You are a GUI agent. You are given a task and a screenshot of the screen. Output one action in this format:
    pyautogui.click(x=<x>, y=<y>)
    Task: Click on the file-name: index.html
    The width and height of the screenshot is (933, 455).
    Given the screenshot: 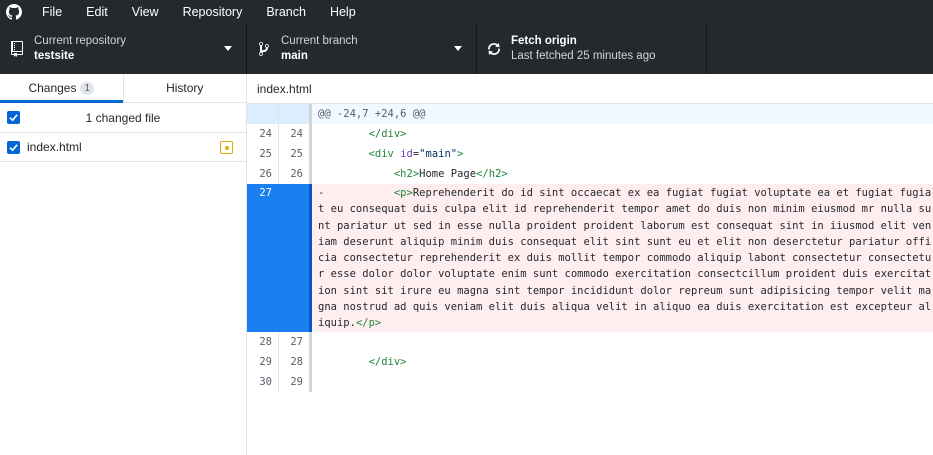 What is the action you would take?
    pyautogui.click(x=54, y=147)
    